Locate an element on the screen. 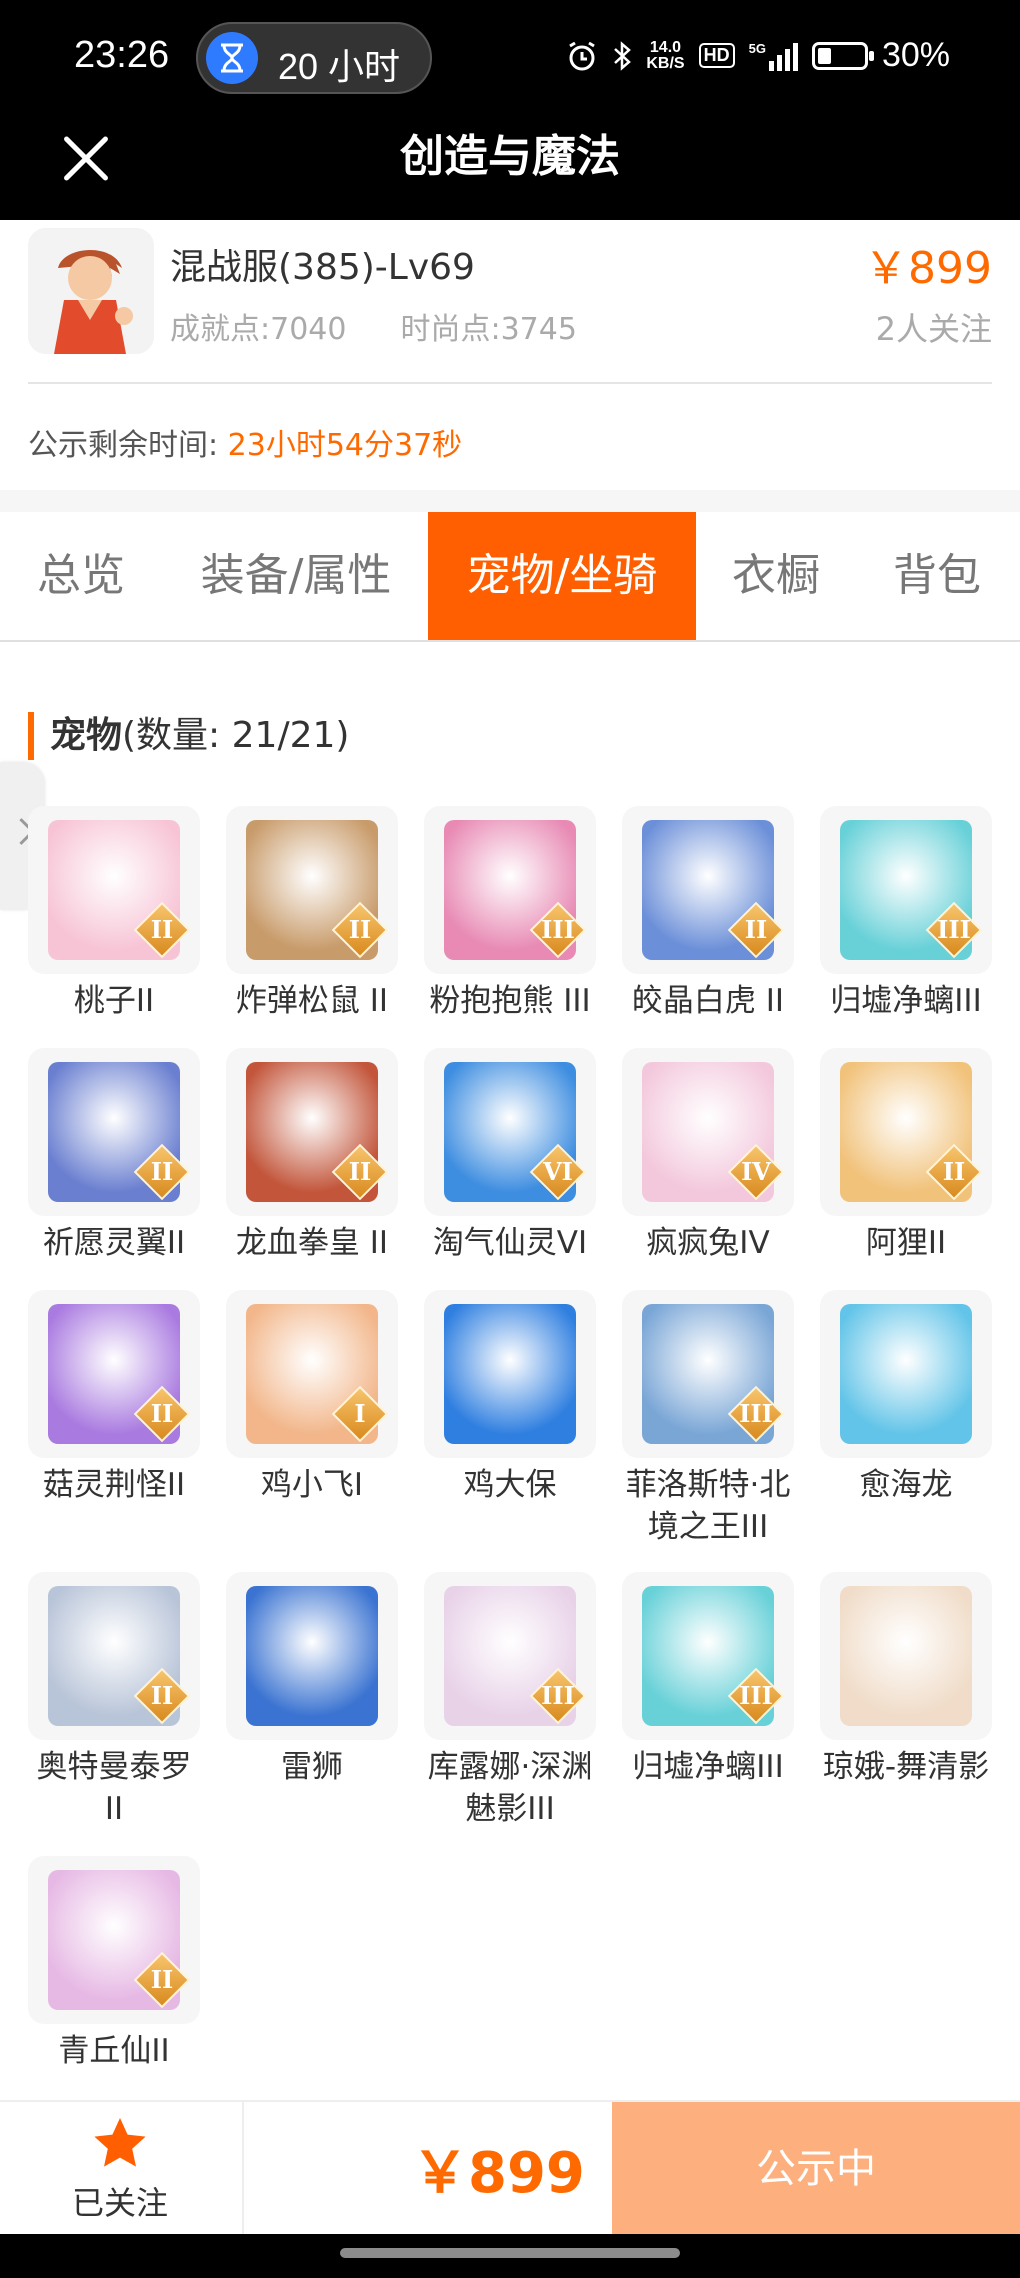 This screenshot has height=2278, width=1020. pet-card: IV 疯疯兔IV is located at coordinates (708, 1156).